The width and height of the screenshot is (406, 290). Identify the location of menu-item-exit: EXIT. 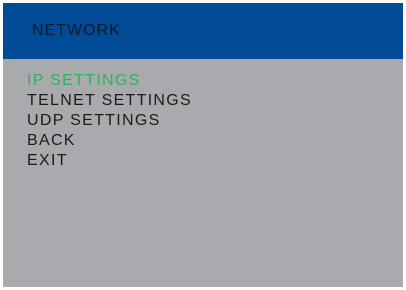
(109, 161).